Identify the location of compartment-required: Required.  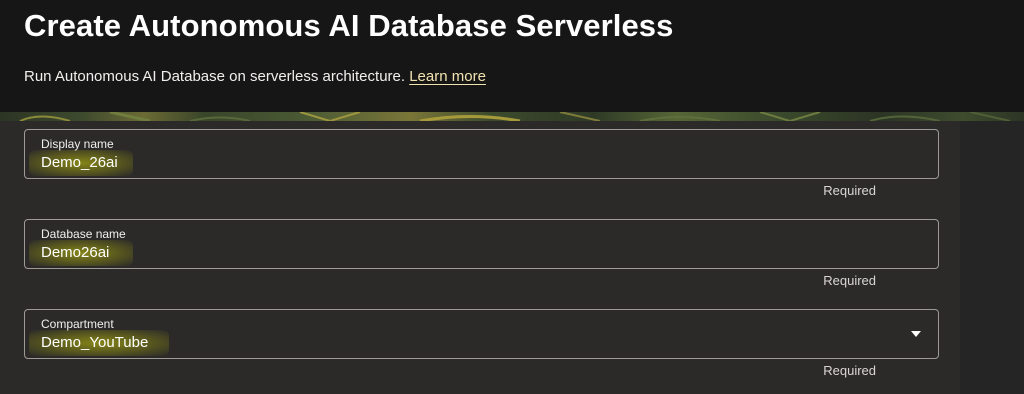
(849, 370).